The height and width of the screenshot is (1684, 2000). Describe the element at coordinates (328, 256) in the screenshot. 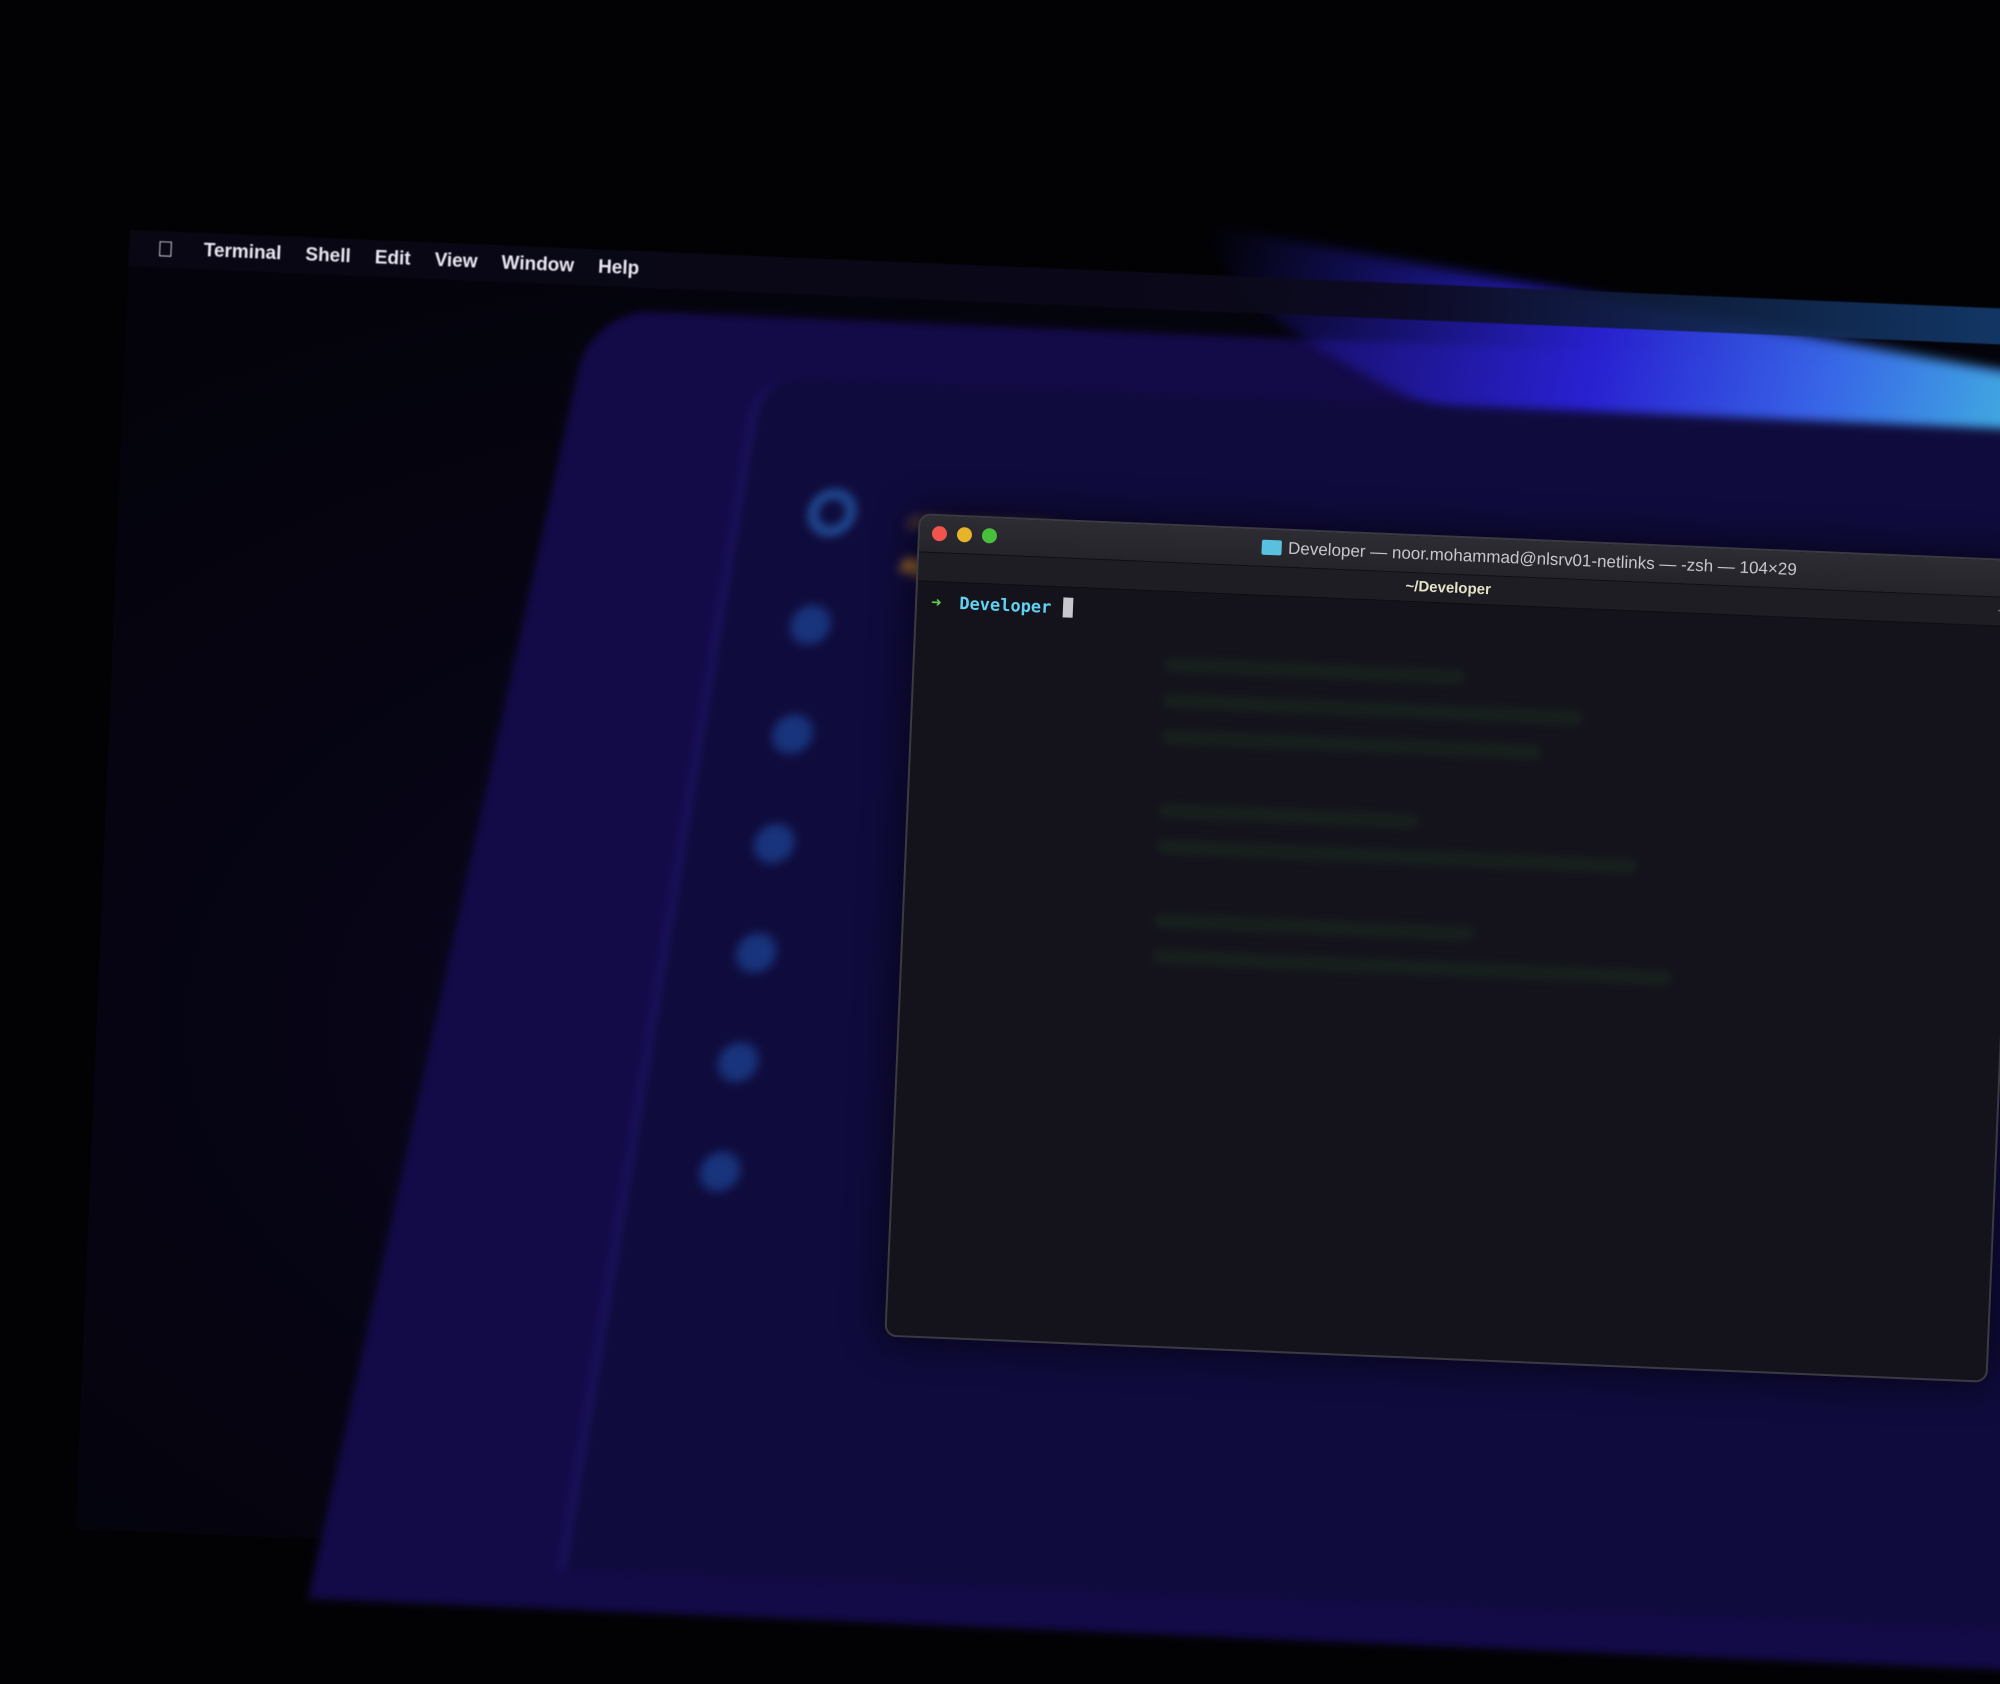

I see `menu-shell: Shell` at that location.